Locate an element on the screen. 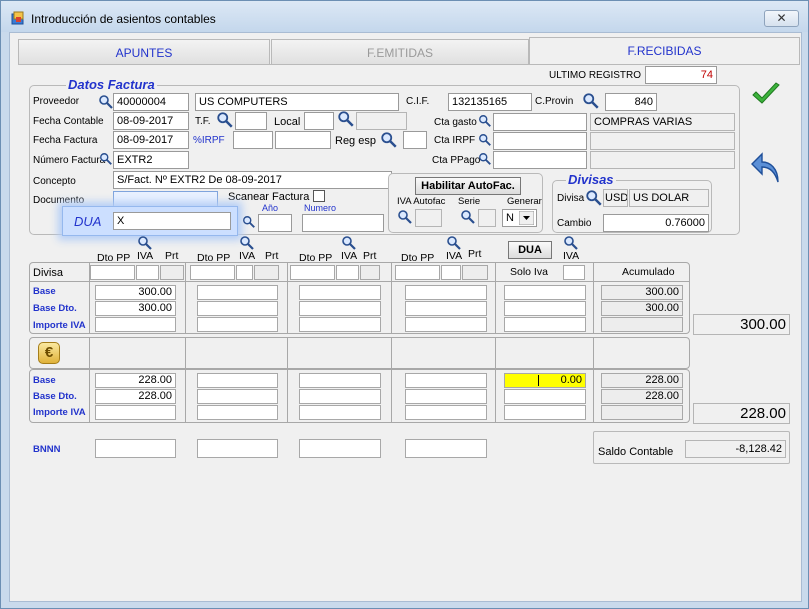 The width and height of the screenshot is (809, 609). close-button: ✕ is located at coordinates (781, 18).